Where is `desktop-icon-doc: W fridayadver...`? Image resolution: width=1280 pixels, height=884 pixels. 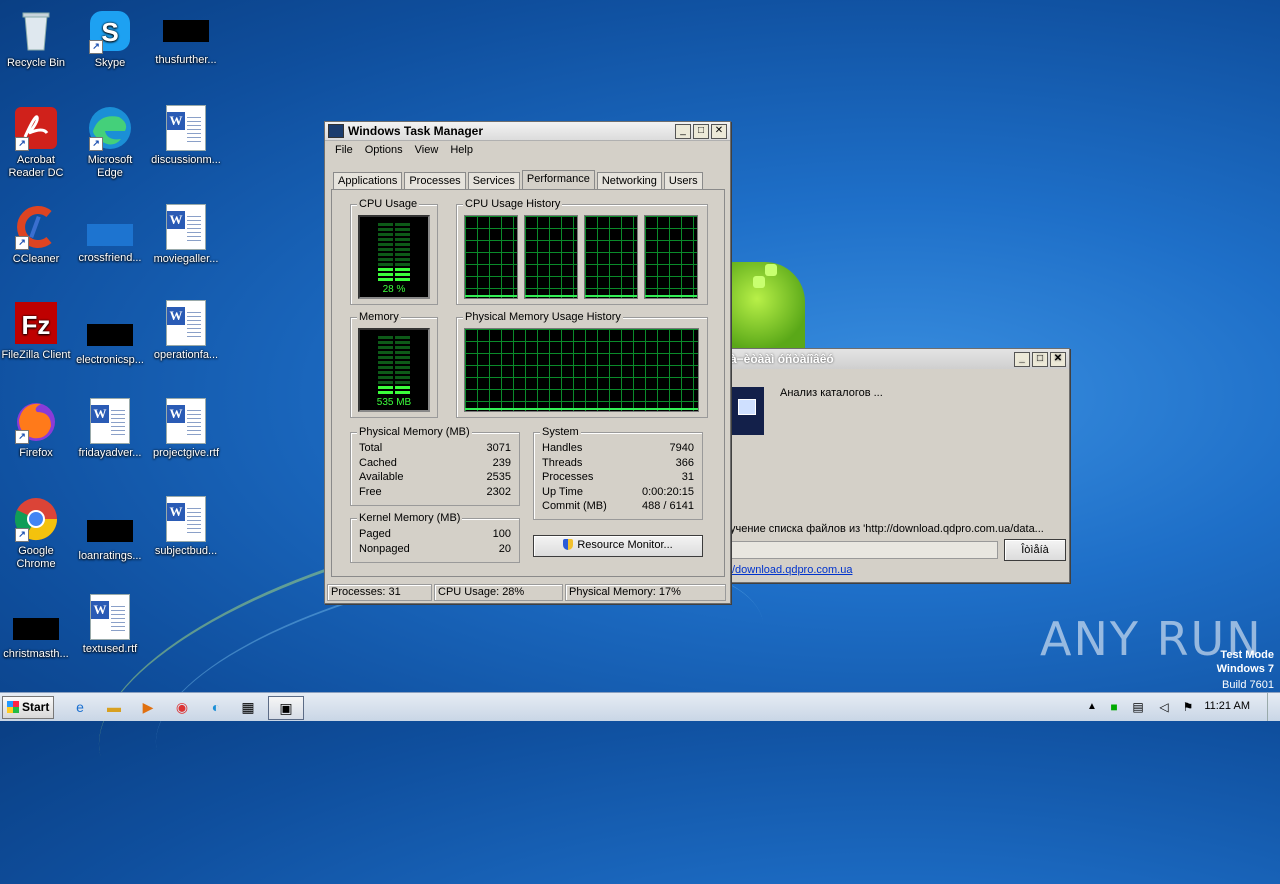
desktop-icon-doc: W fridayadver... is located at coordinates (110, 429).